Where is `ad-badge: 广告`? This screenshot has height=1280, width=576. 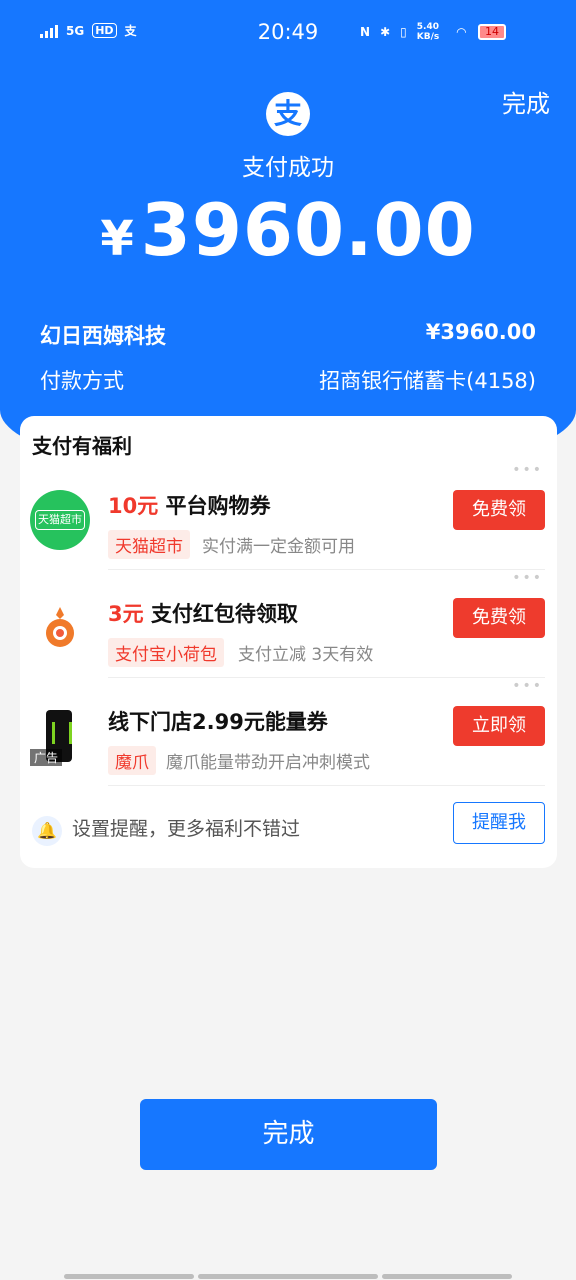 ad-badge: 广告 is located at coordinates (46, 757).